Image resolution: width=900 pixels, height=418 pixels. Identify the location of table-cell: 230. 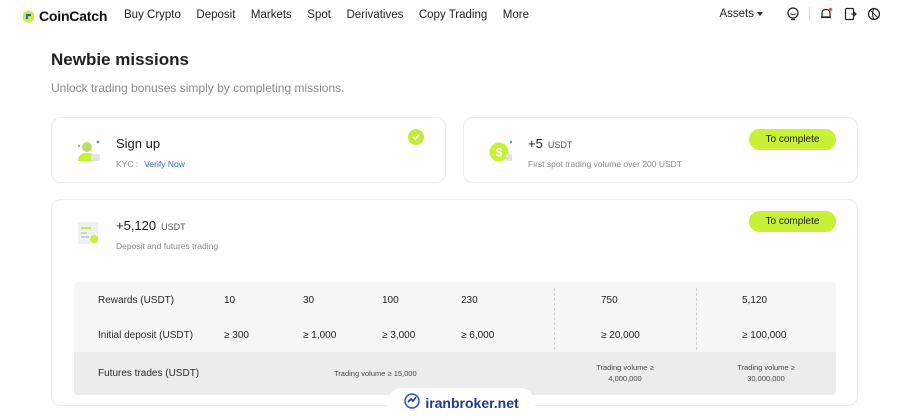
(469, 300).